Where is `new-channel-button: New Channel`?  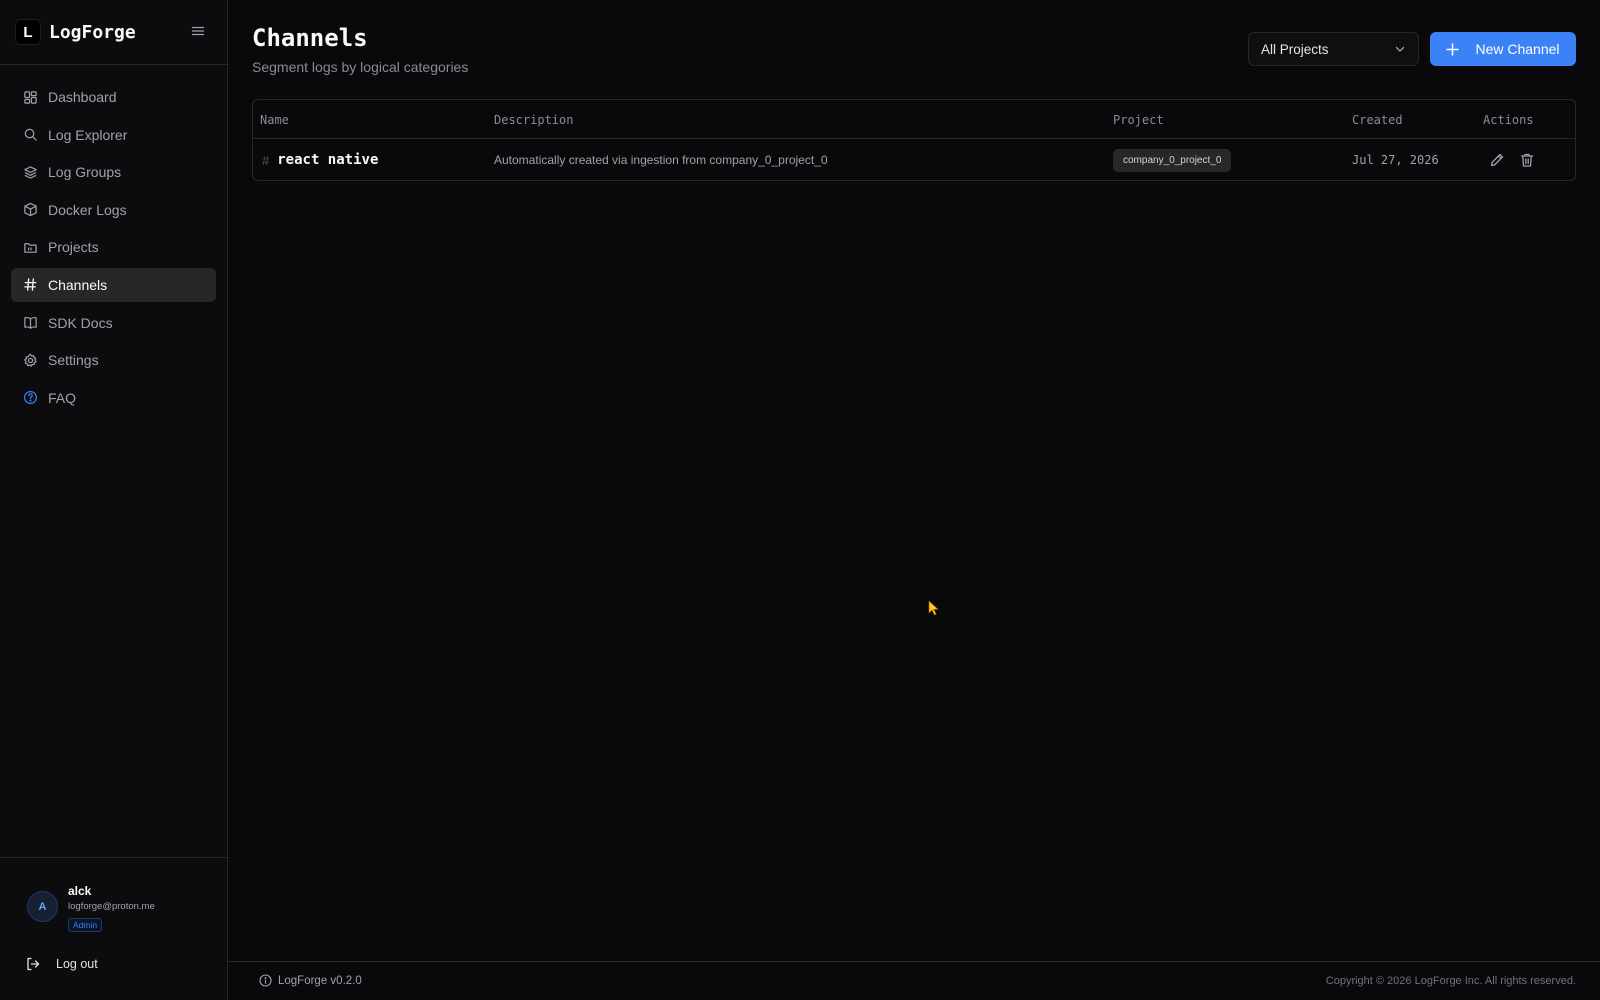 new-channel-button: New Channel is located at coordinates (1503, 49).